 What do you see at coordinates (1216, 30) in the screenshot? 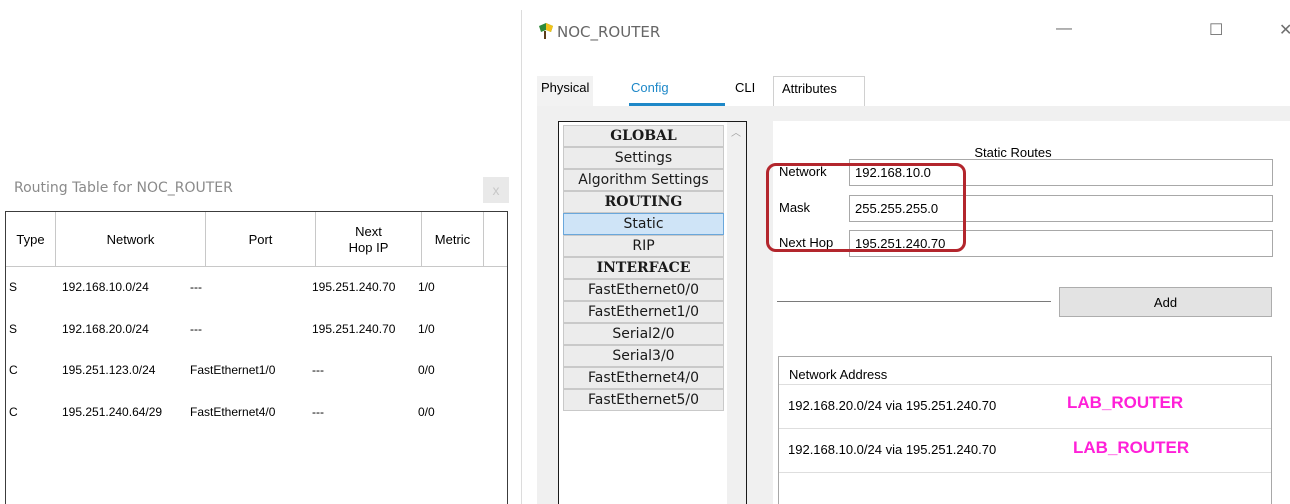
I see `maximize-button: ☐` at bounding box center [1216, 30].